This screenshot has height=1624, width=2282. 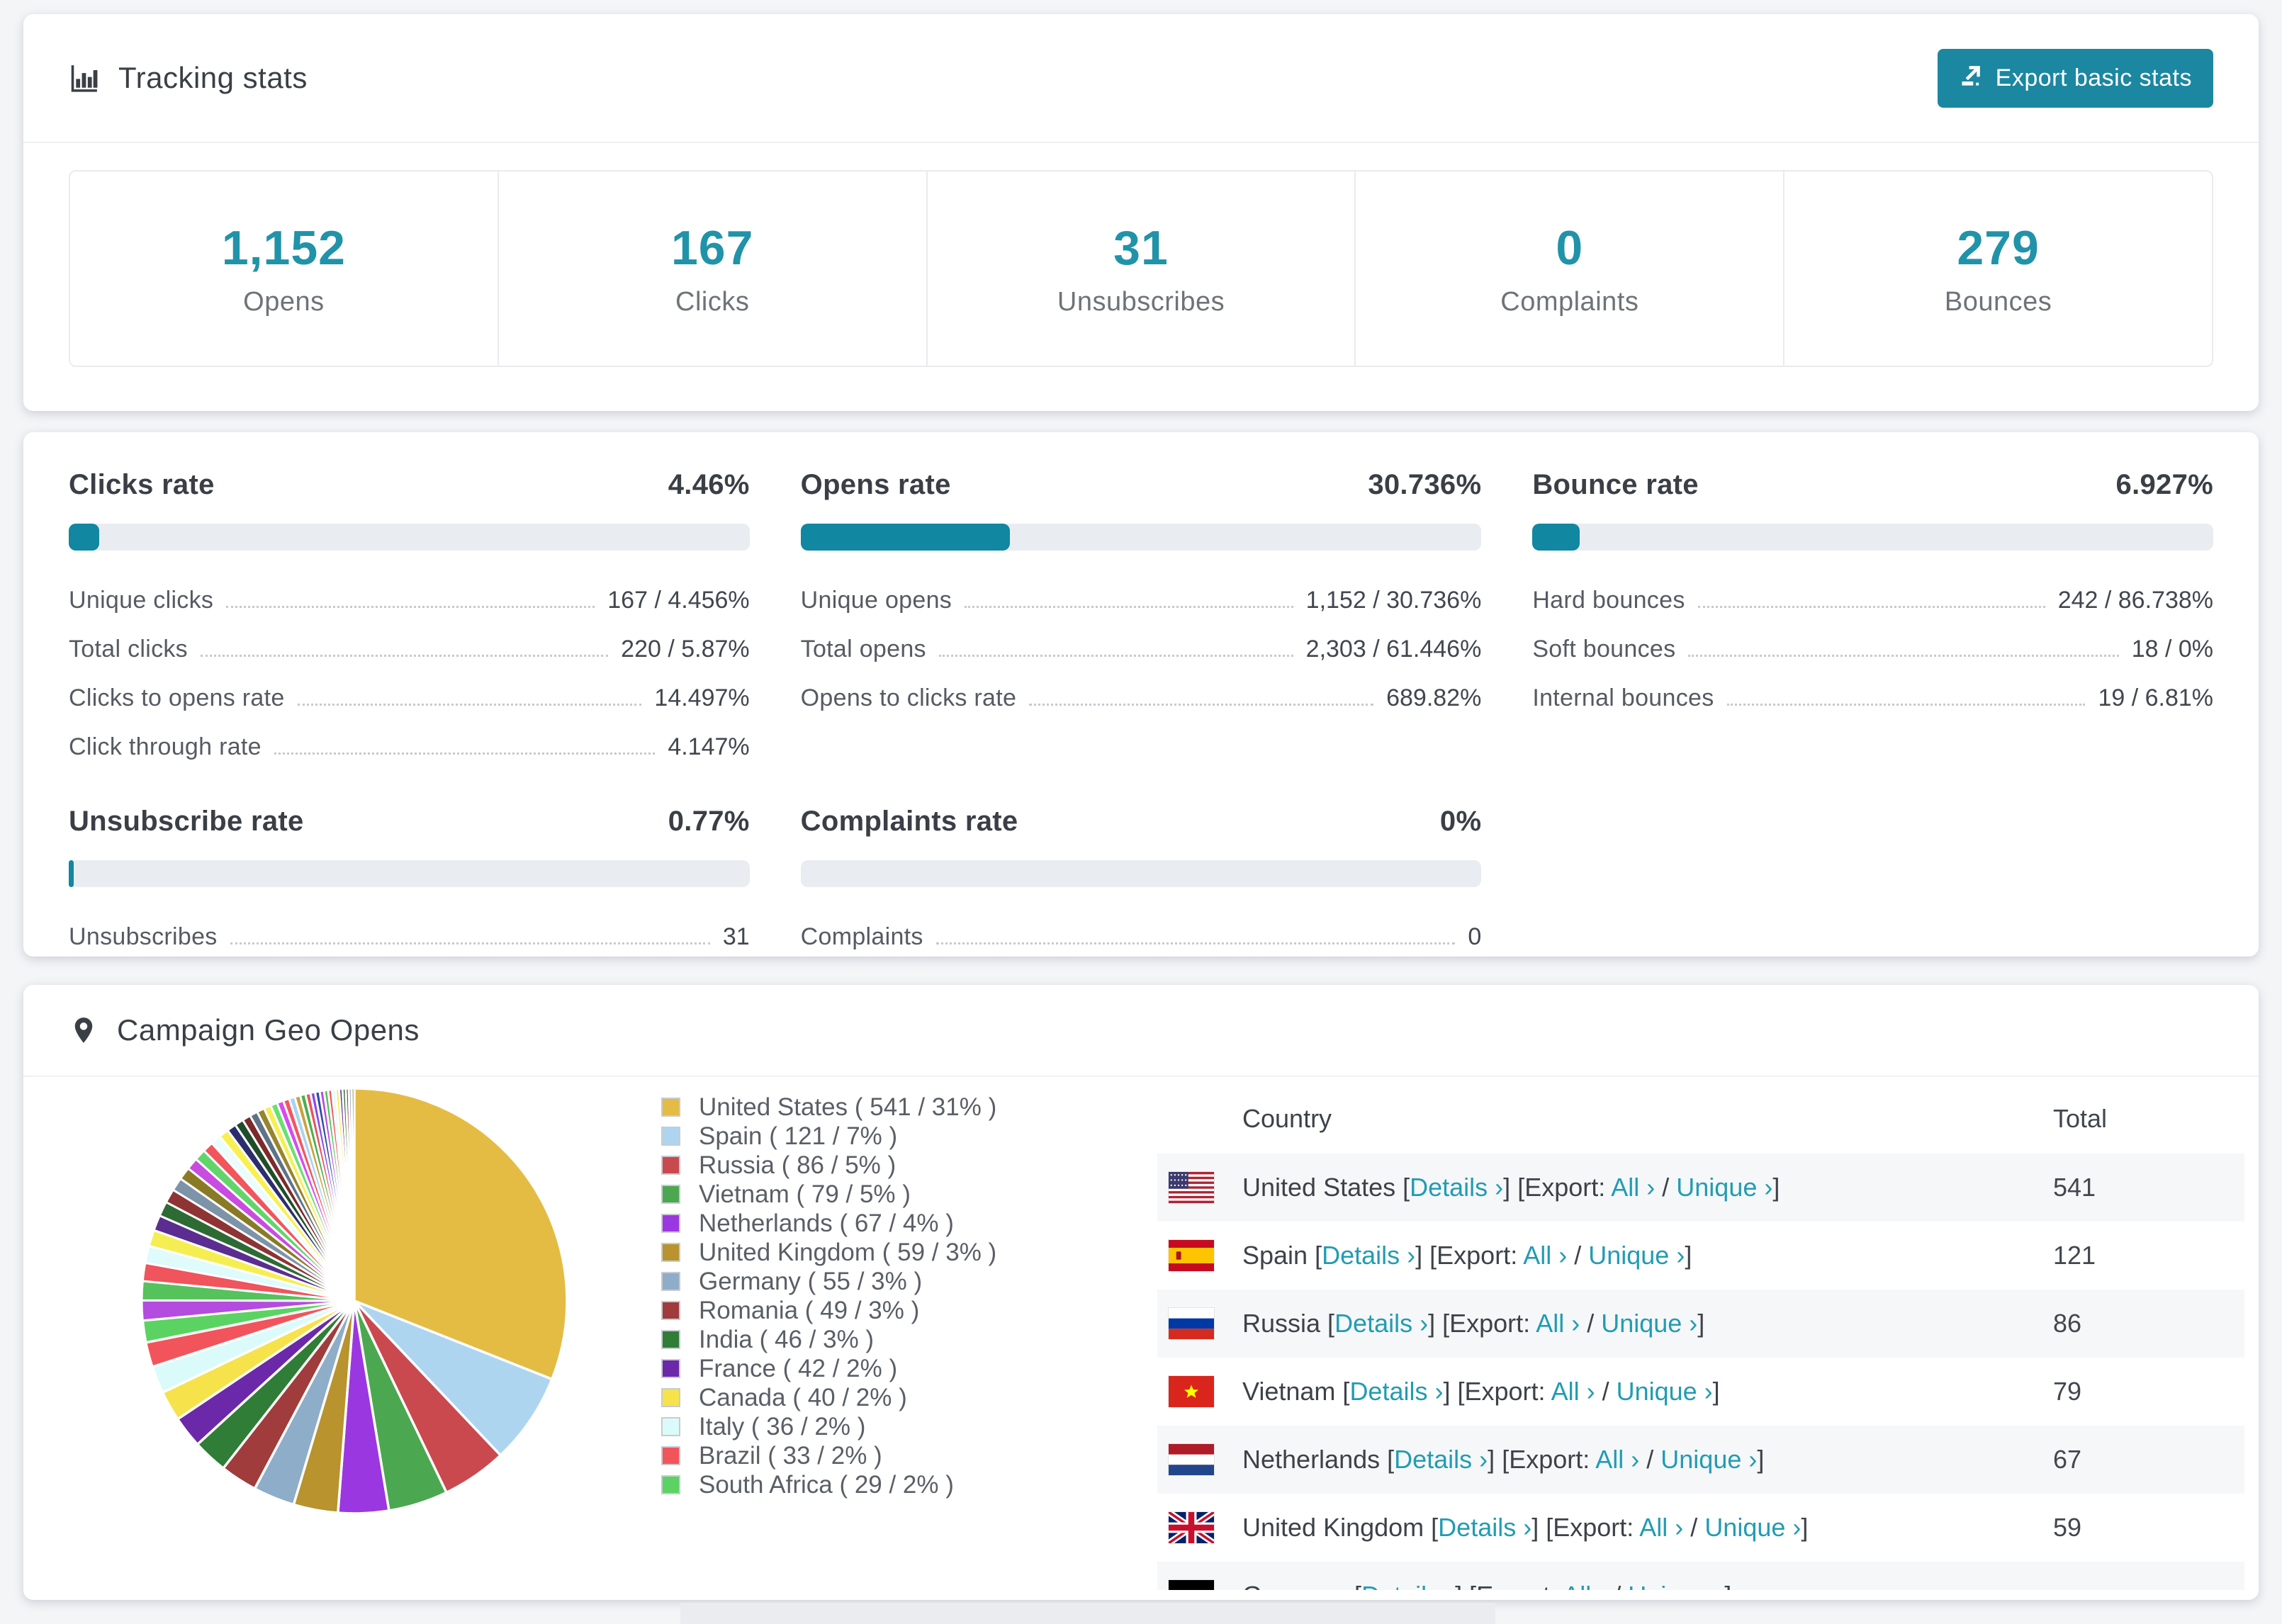 What do you see at coordinates (798, 1368) in the screenshot?
I see `legend-label: France ( 42 / 2% )` at bounding box center [798, 1368].